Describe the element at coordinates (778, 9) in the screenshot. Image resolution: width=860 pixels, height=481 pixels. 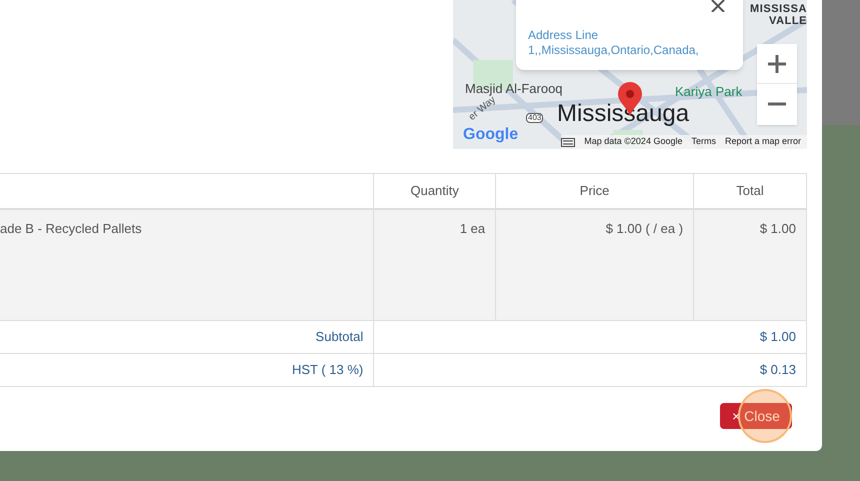
I see `map-label: MISSISSA` at that location.